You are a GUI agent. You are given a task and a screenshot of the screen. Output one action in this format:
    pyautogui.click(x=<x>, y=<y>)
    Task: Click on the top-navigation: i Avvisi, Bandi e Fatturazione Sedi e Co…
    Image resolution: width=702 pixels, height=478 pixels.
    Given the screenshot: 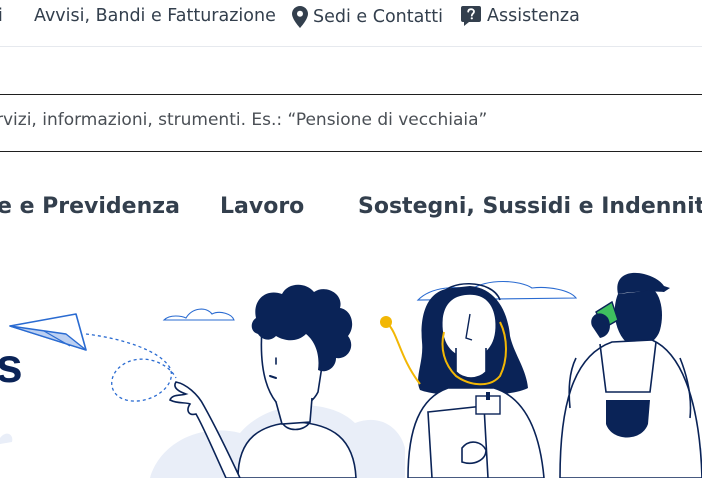 What is the action you would take?
    pyautogui.click(x=351, y=23)
    